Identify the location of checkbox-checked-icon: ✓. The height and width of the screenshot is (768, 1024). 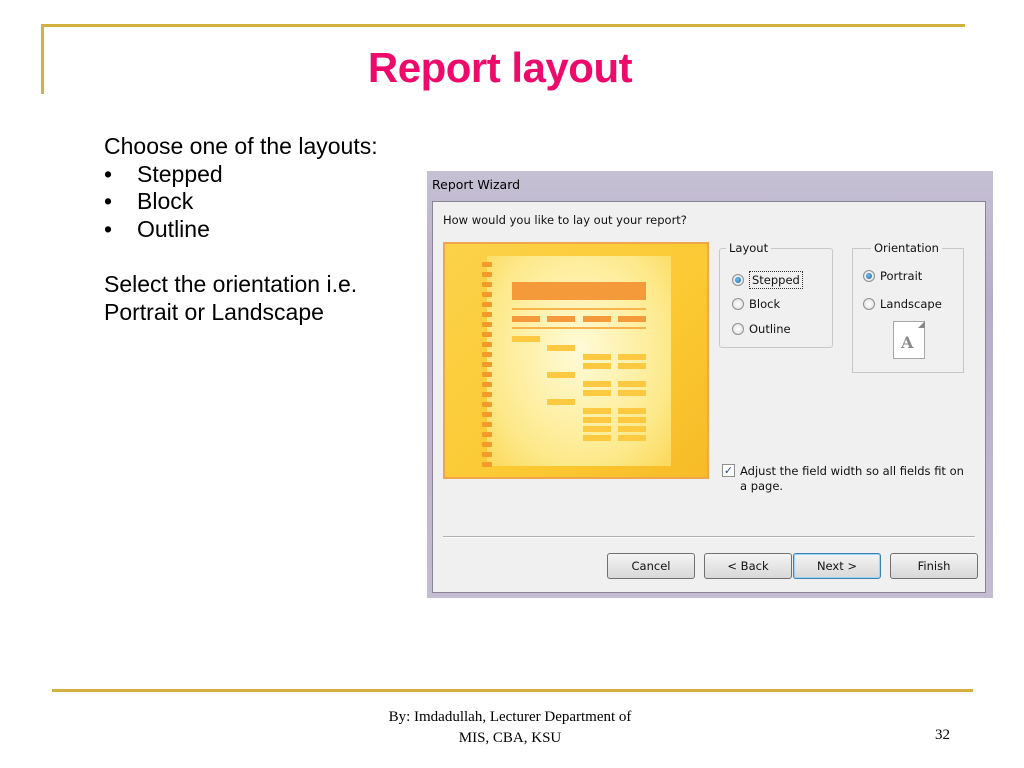
(728, 470).